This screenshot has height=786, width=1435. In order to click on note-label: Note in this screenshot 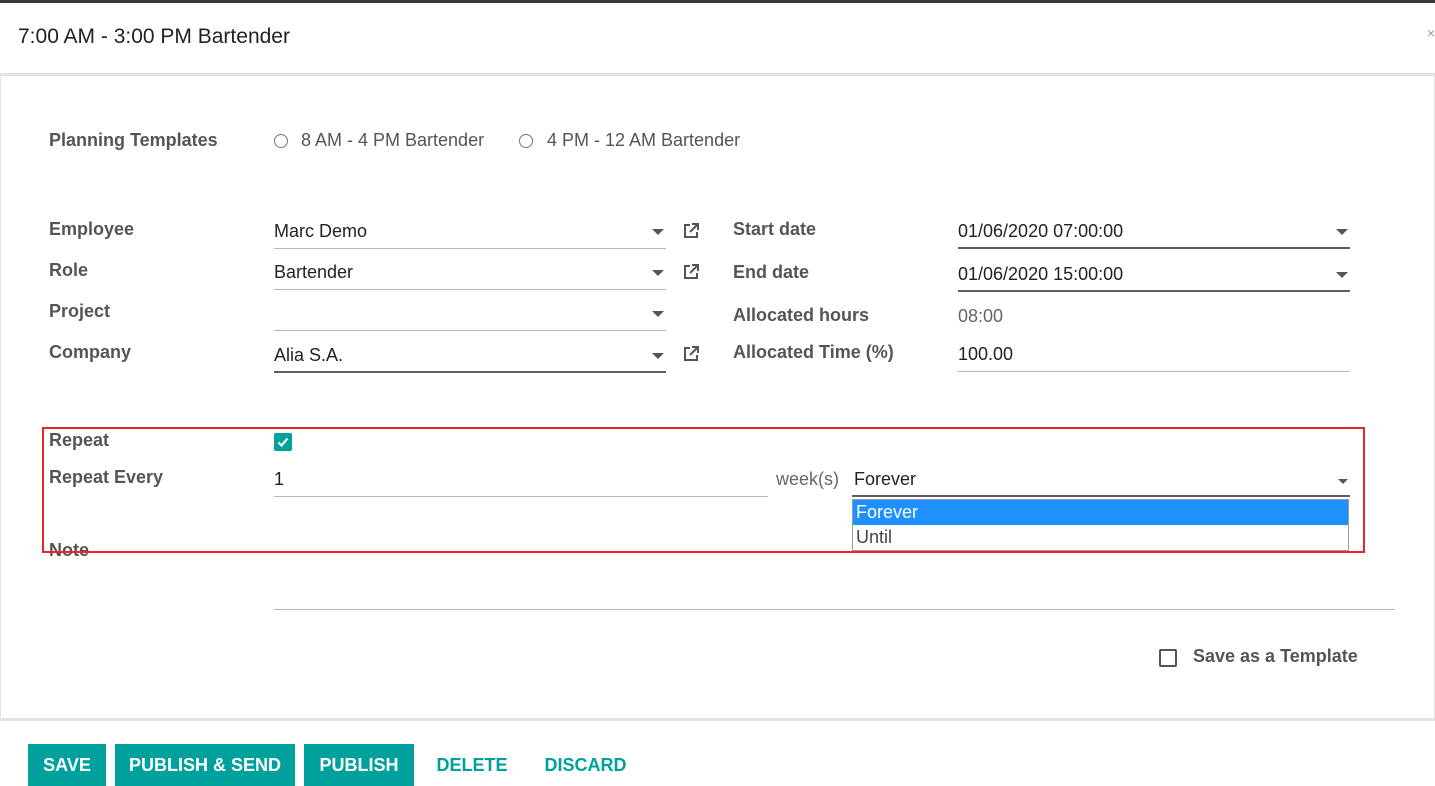, I will do `click(69, 550)`.